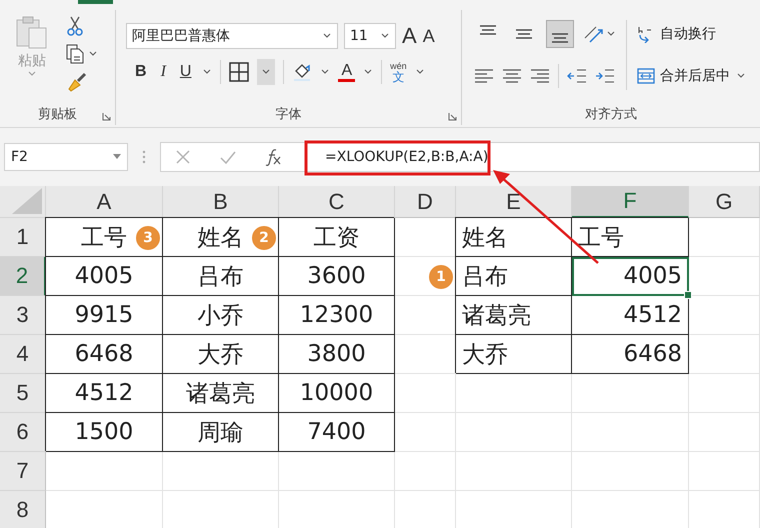 The height and width of the screenshot is (528, 760). What do you see at coordinates (221, 237) in the screenshot?
I see `table-cell: 姓名 2` at bounding box center [221, 237].